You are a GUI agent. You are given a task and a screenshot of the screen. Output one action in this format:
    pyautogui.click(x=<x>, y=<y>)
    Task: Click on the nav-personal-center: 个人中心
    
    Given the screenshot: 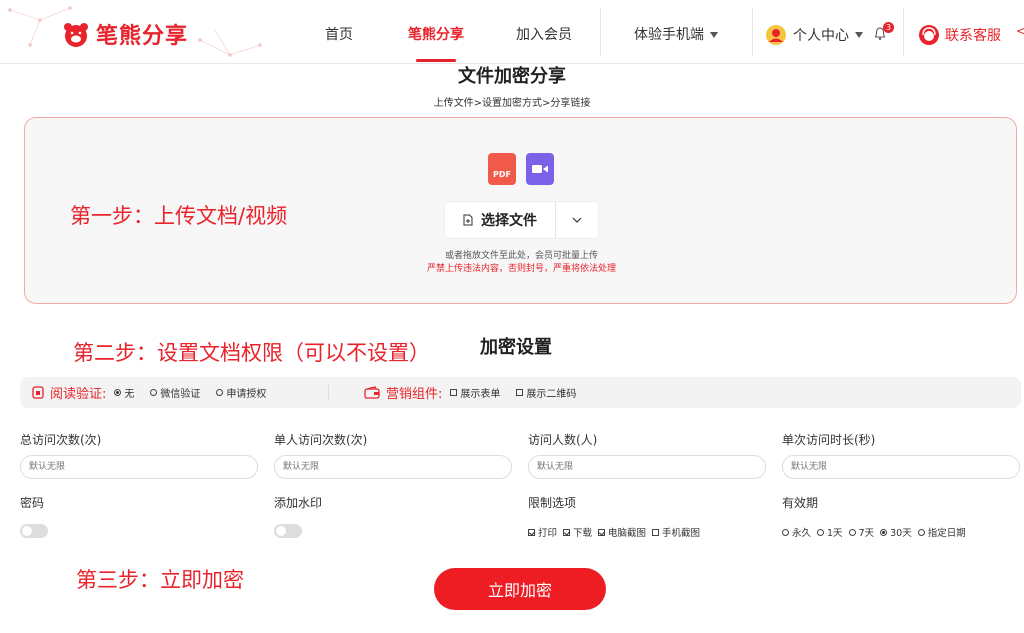 What is the action you would take?
    pyautogui.click(x=814, y=35)
    